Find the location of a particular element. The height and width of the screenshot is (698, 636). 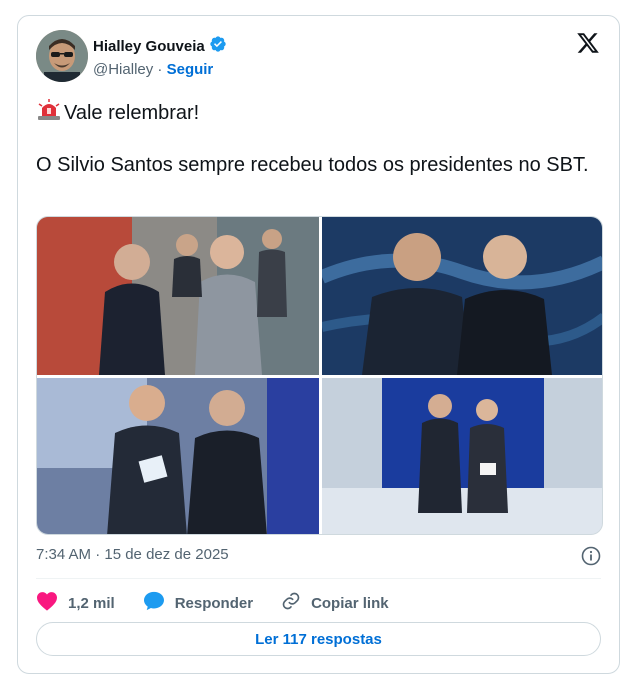

copy-link-button: Copiar link is located at coordinates (335, 603).